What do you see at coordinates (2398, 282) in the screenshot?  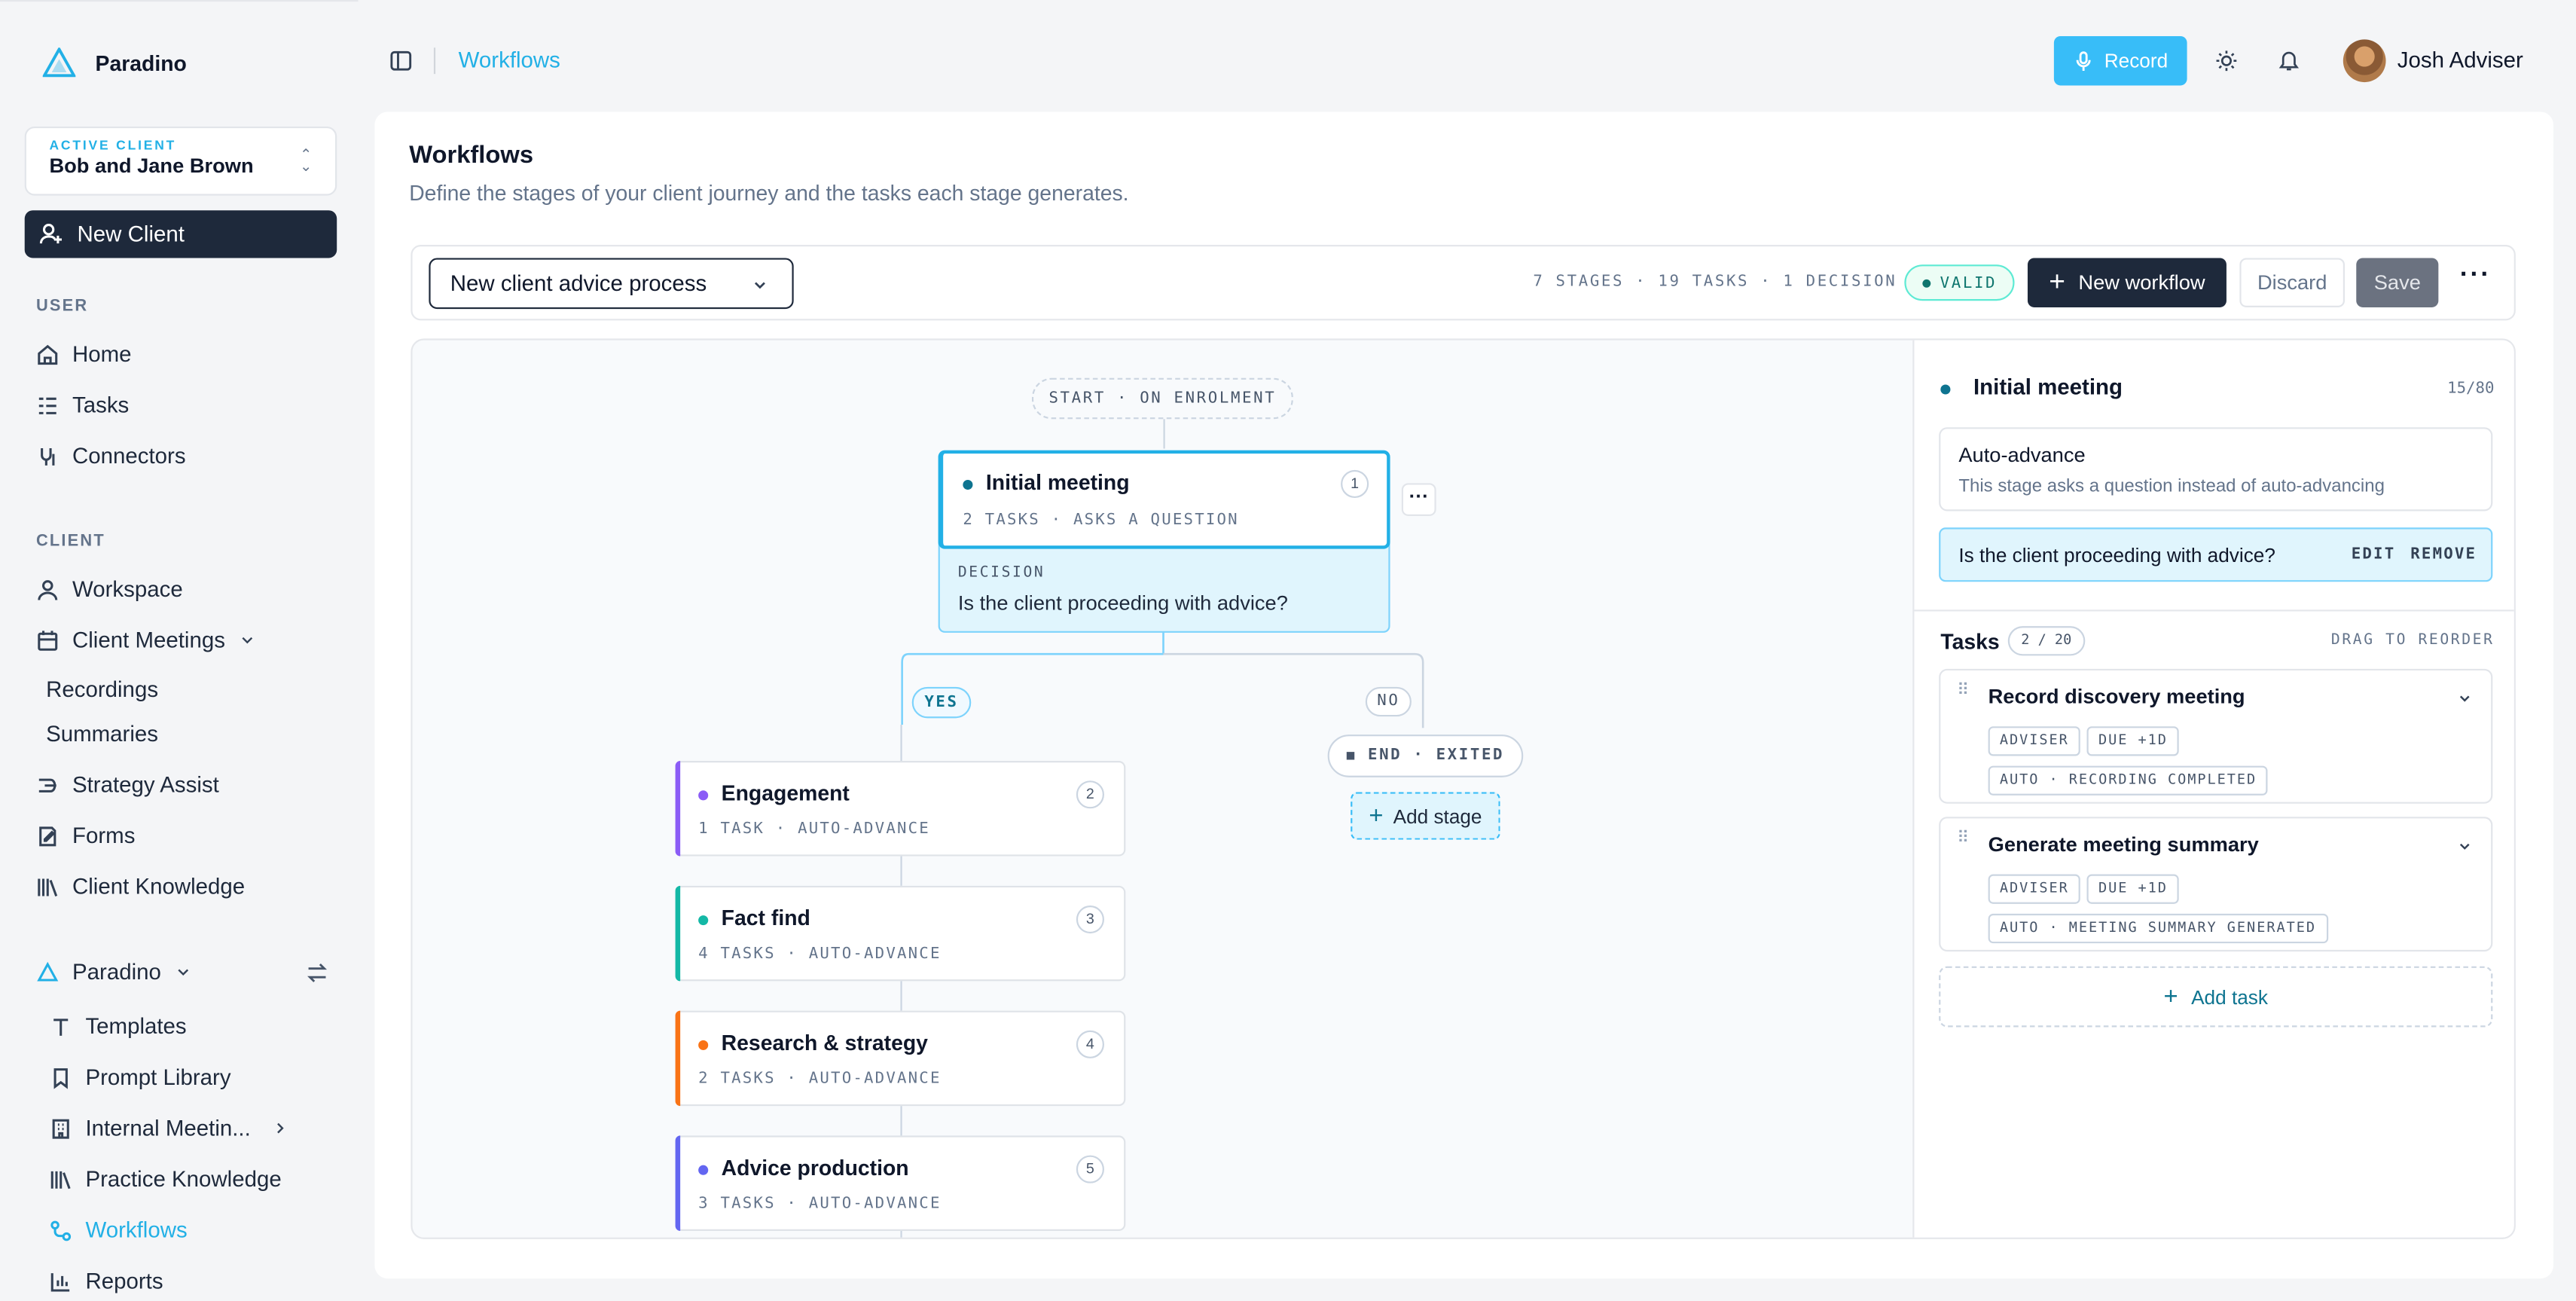 I see `save-button: Save` at bounding box center [2398, 282].